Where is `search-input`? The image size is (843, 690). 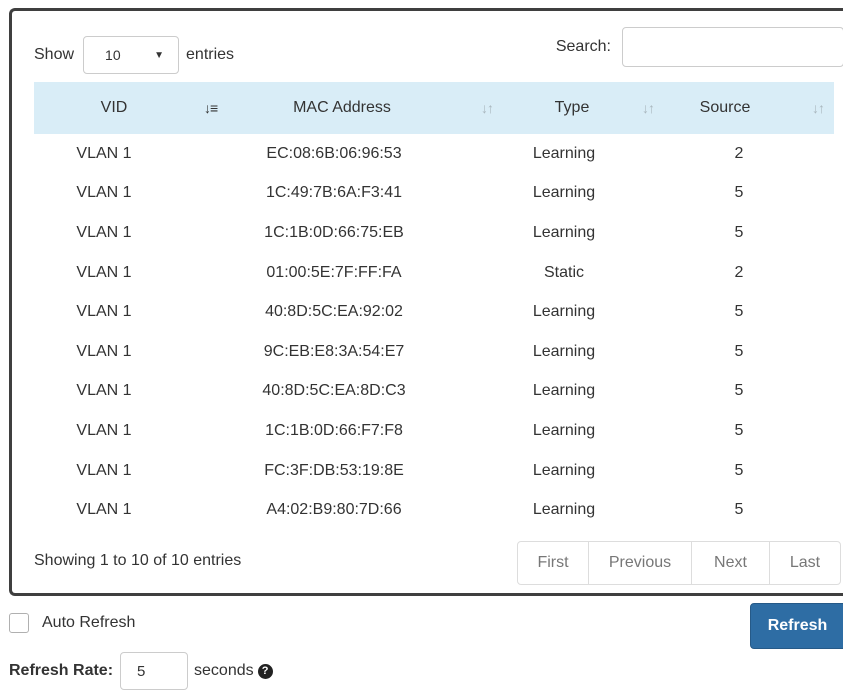
search-input is located at coordinates (732, 47).